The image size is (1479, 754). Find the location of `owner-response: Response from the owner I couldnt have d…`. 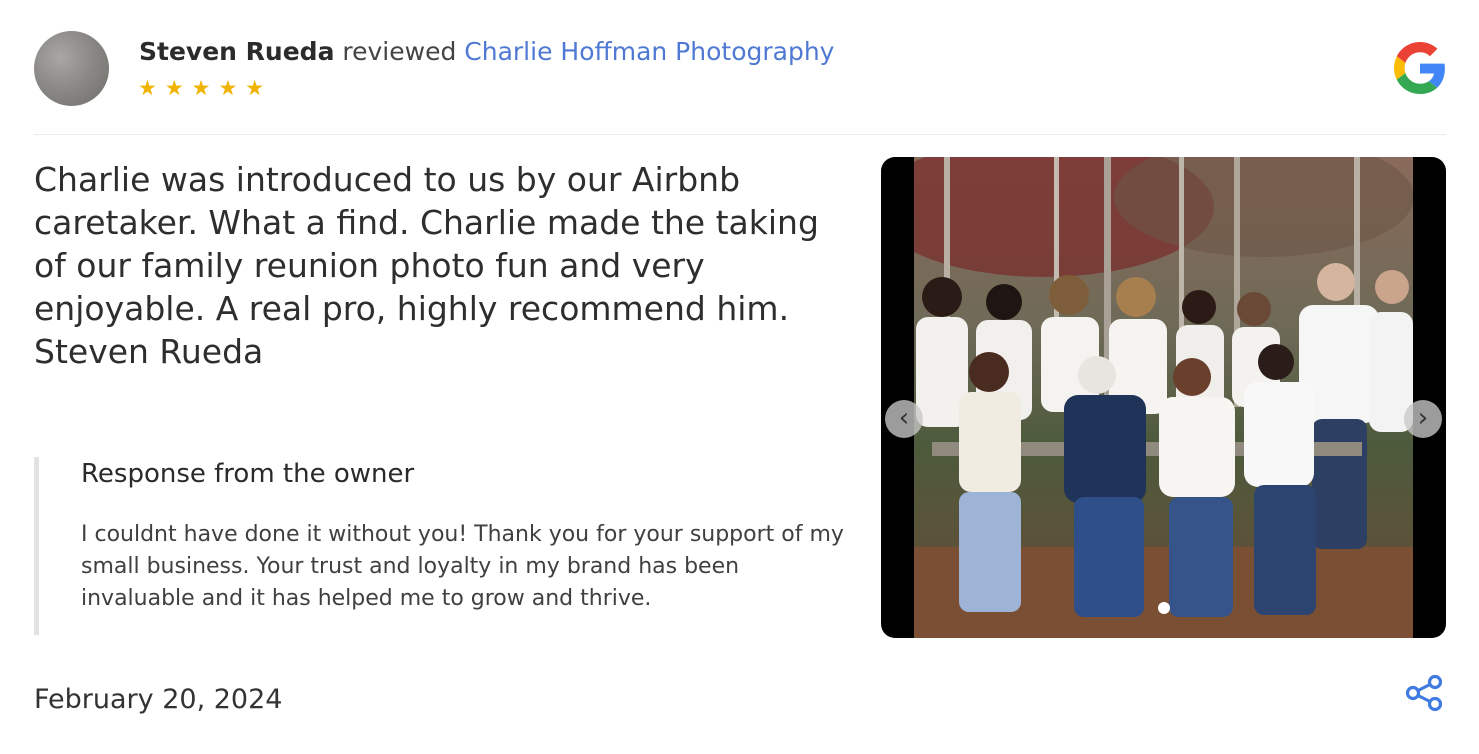

owner-response: Response from the owner I couldnt have d… is located at coordinates (444, 546).